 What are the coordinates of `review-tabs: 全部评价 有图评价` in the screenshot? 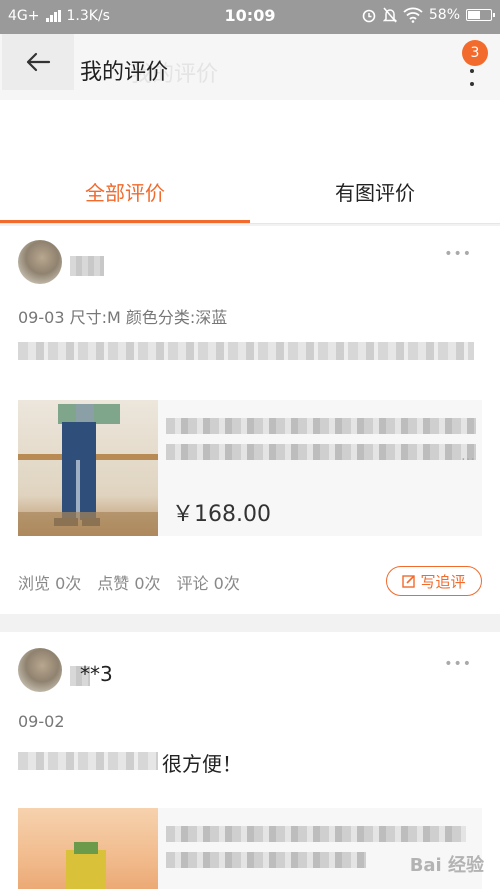 It's located at (250, 191).